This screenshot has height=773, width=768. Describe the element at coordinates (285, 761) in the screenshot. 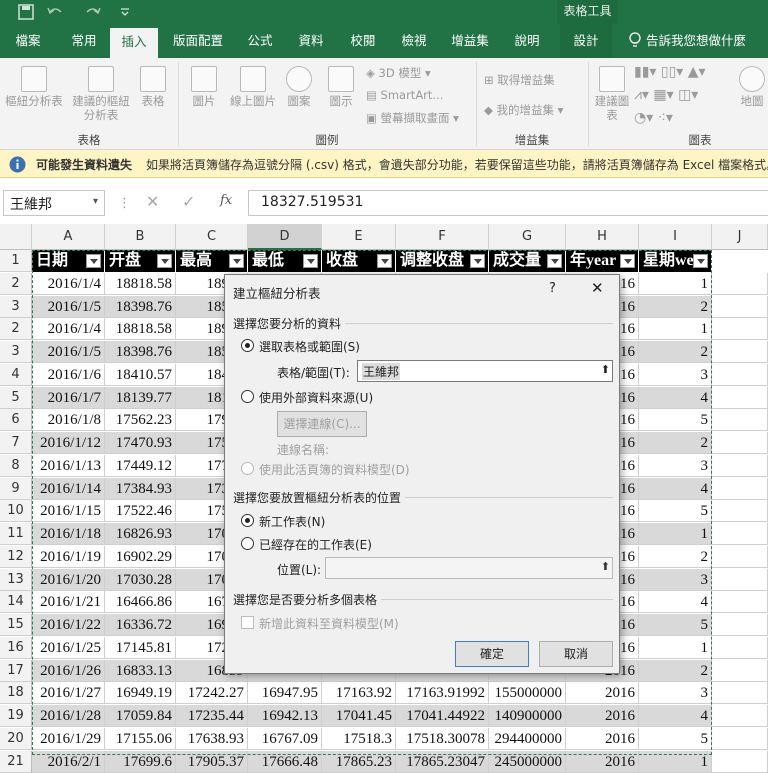

I see `table-cell: 17666.48` at that location.